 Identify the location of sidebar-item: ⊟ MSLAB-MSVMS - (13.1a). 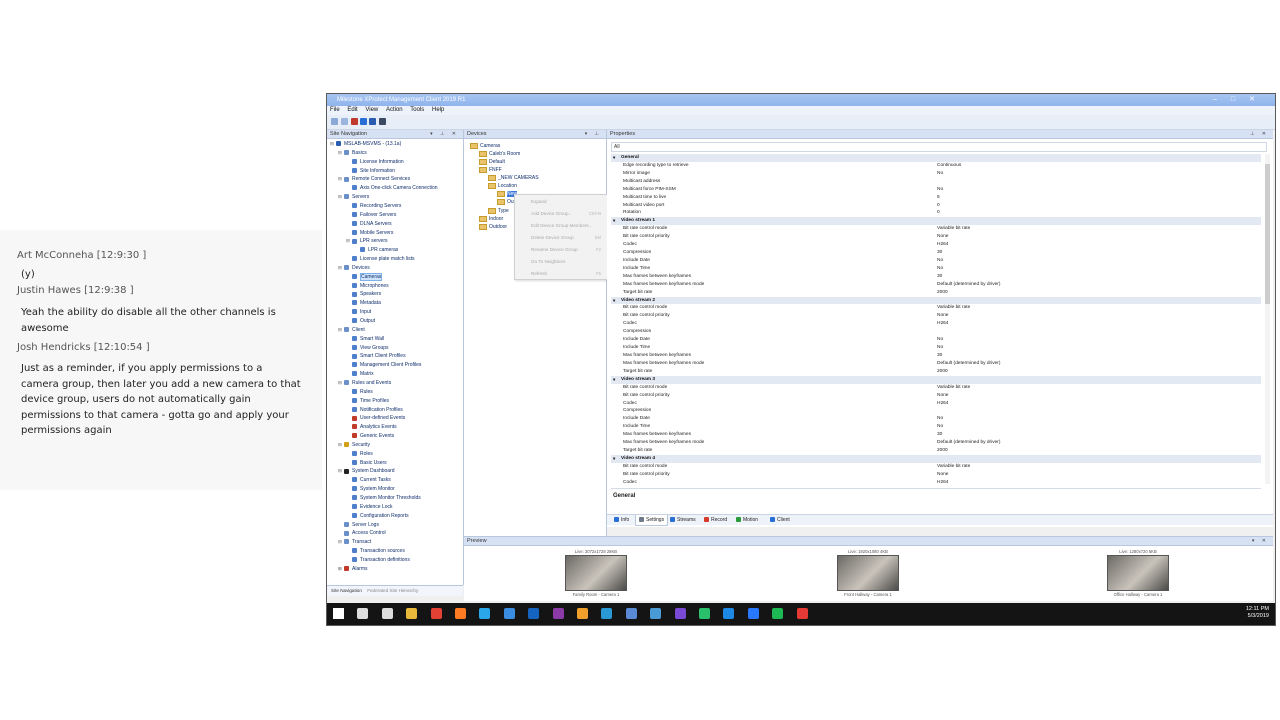
(365, 144).